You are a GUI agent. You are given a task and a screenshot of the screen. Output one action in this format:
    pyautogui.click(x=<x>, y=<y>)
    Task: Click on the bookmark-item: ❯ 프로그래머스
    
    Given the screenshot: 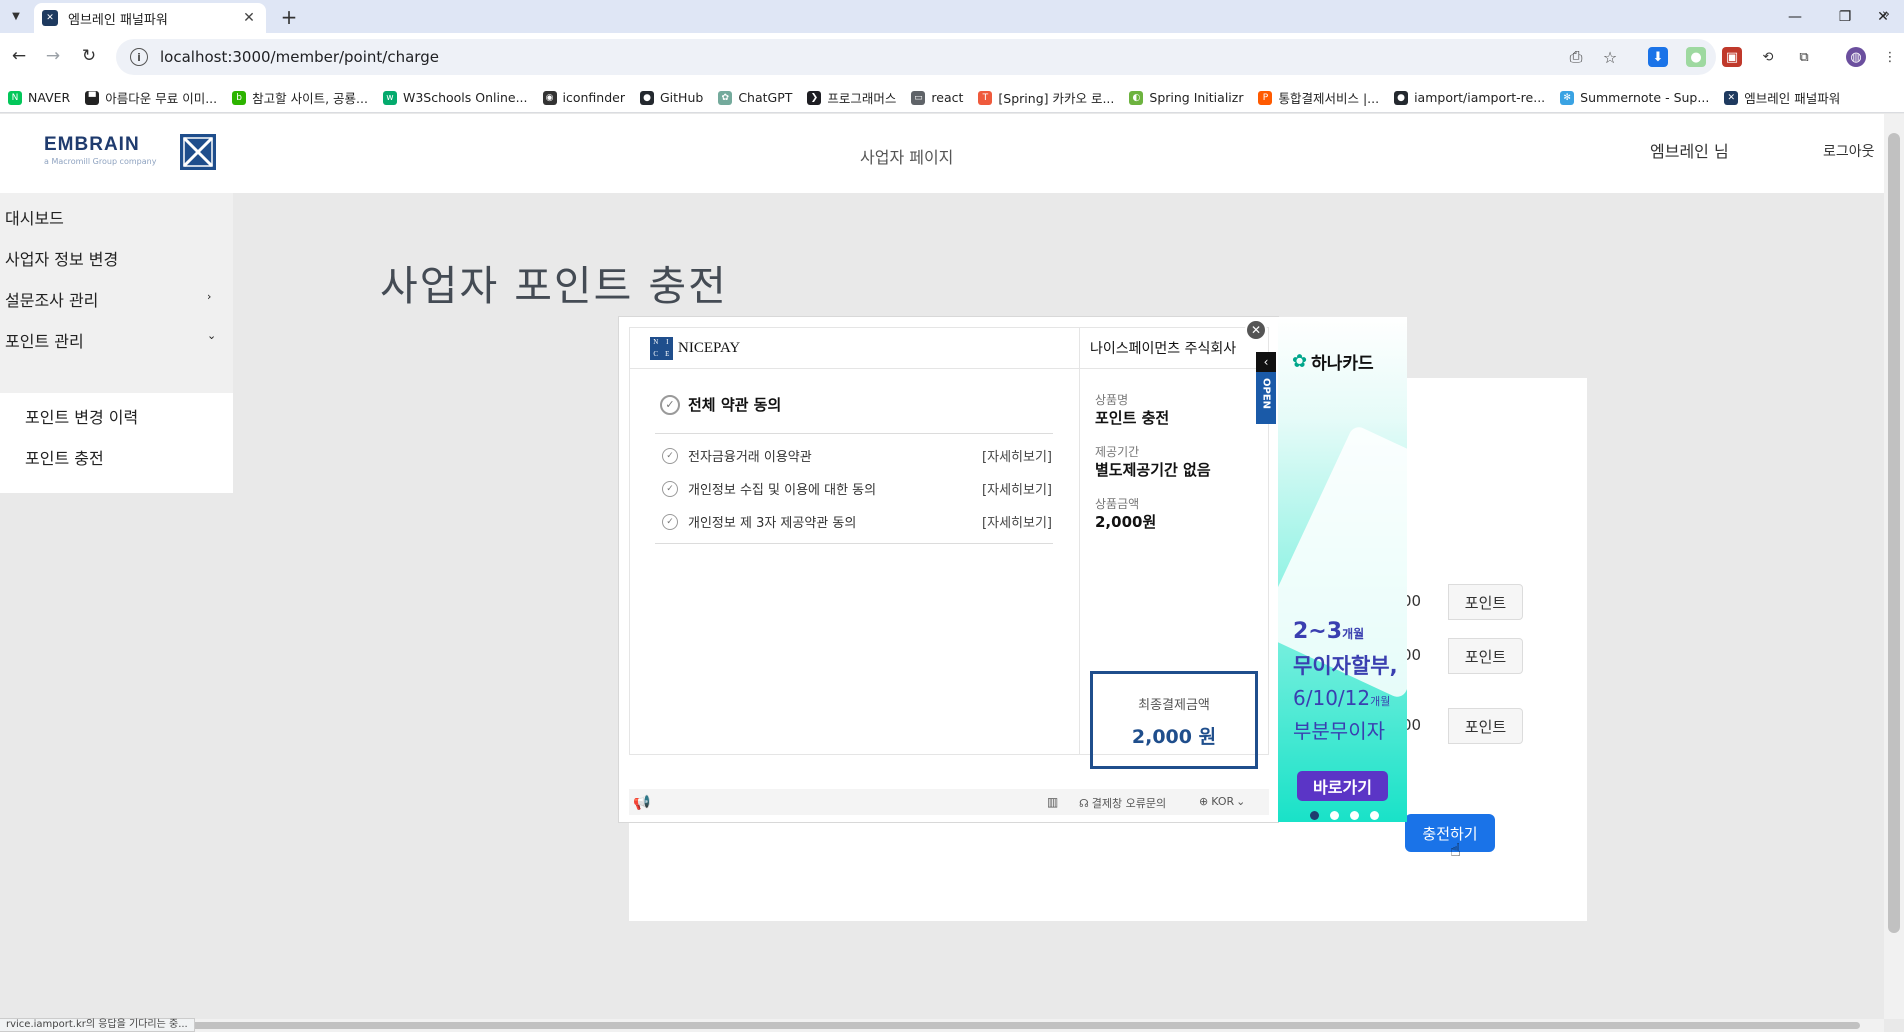 What is the action you would take?
    pyautogui.click(x=851, y=97)
    